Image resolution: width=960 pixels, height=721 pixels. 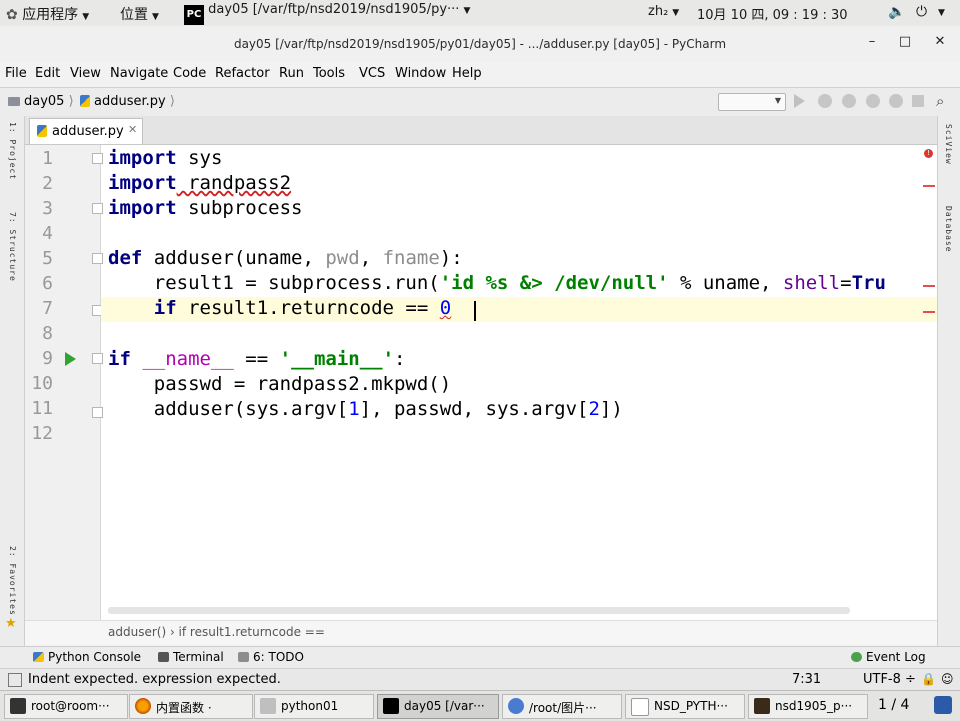 I want to click on places-menu: 位置 ▼, so click(x=139, y=14).